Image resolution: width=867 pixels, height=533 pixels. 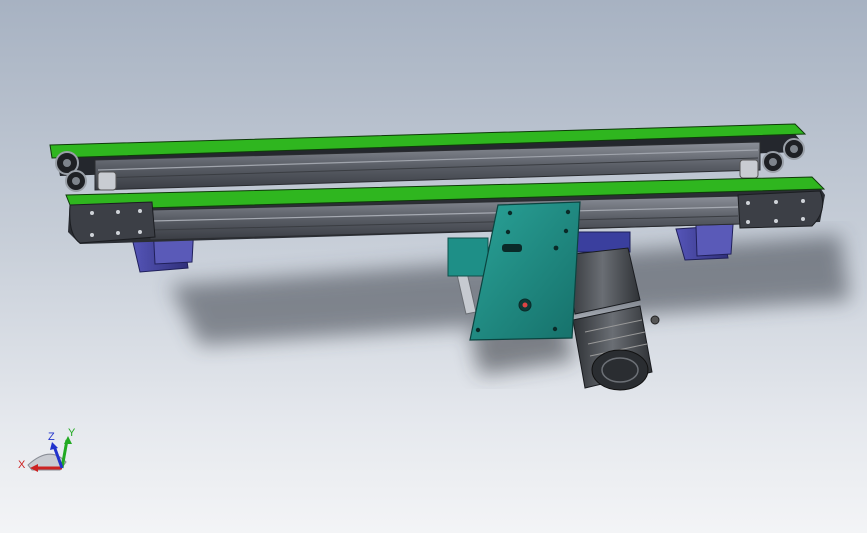 What do you see at coordinates (47, 449) in the screenshot?
I see `orientation-triad: X Y Z` at bounding box center [47, 449].